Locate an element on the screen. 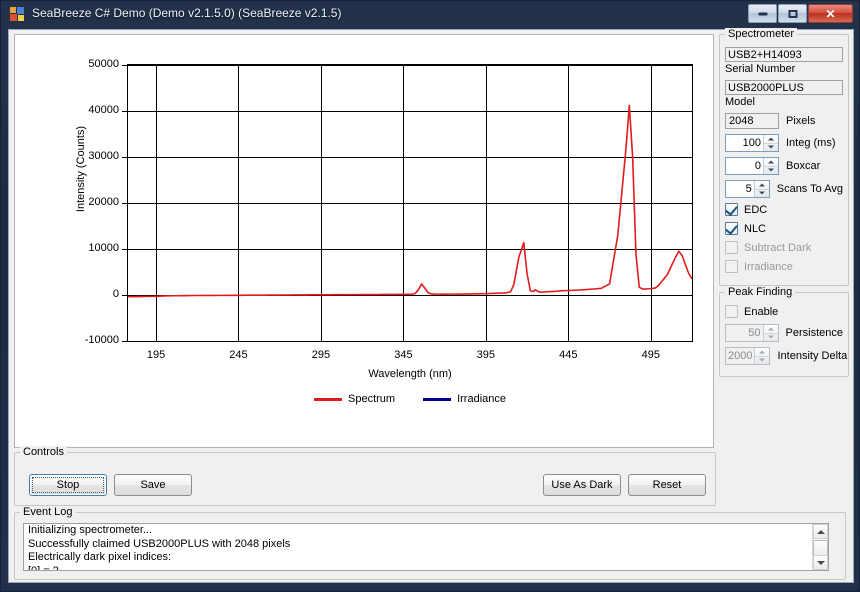  stop-button: Stop is located at coordinates (68, 485).